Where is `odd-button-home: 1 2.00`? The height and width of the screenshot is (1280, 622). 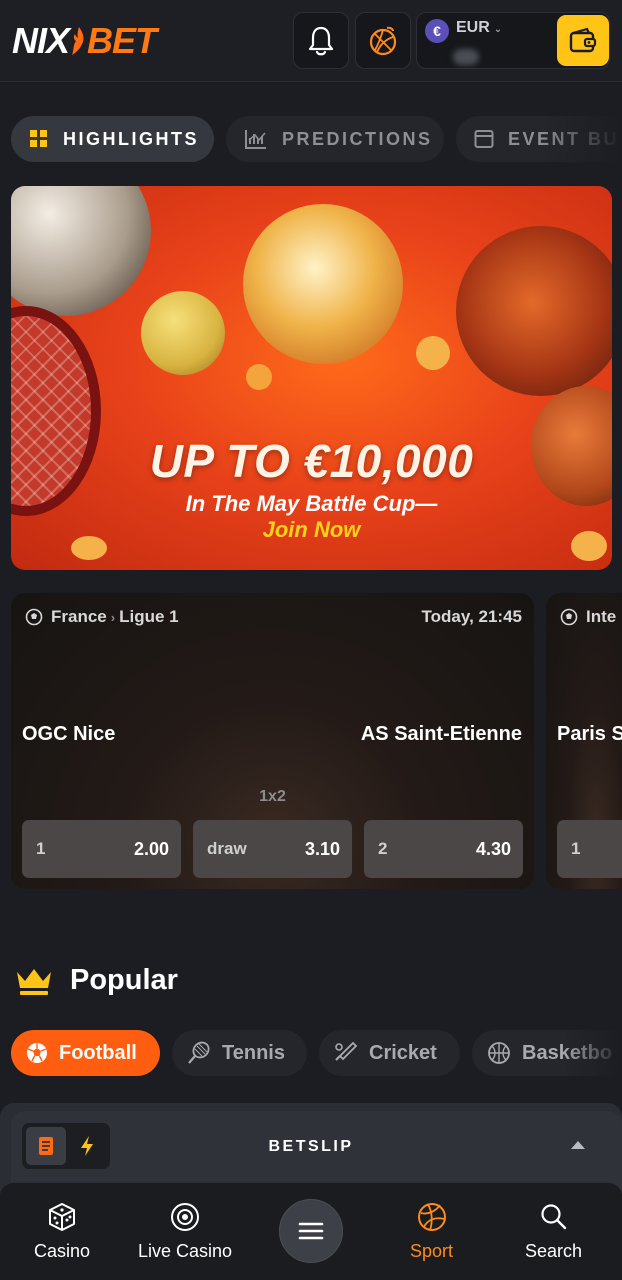 odd-button-home: 1 2.00 is located at coordinates (101, 849).